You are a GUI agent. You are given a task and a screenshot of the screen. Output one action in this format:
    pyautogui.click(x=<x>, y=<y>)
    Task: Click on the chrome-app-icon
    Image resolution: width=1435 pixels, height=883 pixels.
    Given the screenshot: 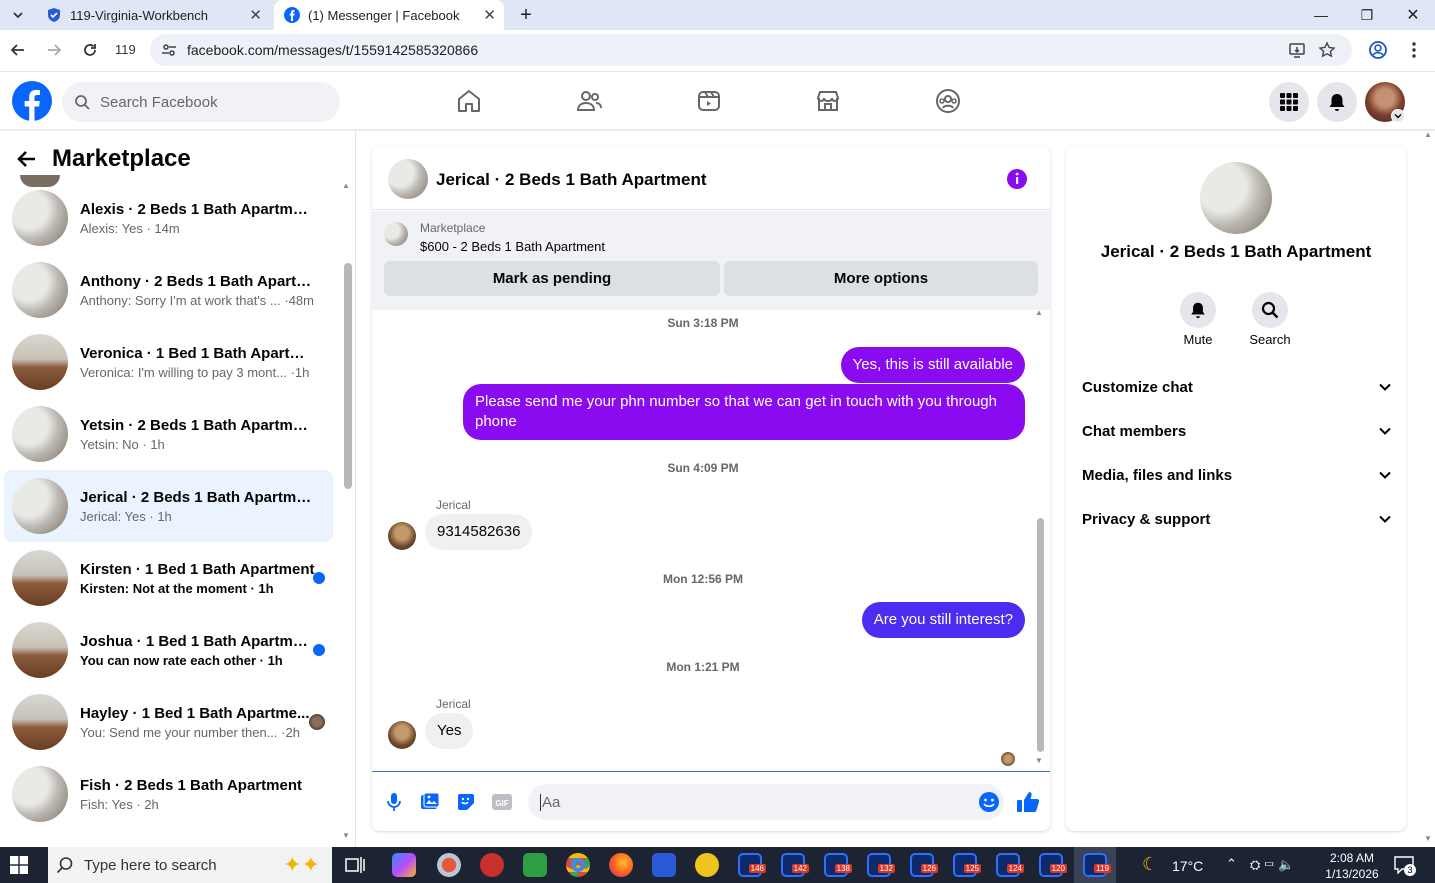 What is the action you would take?
    pyautogui.click(x=578, y=865)
    